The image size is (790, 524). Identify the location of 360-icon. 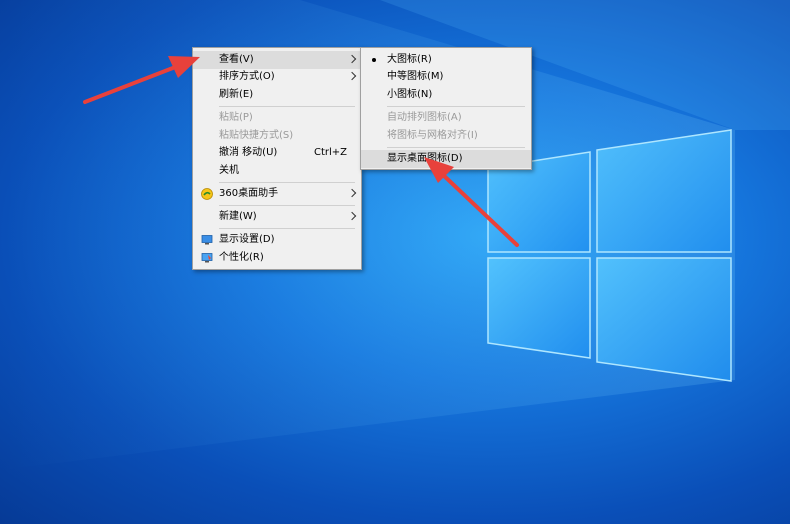
(207, 194).